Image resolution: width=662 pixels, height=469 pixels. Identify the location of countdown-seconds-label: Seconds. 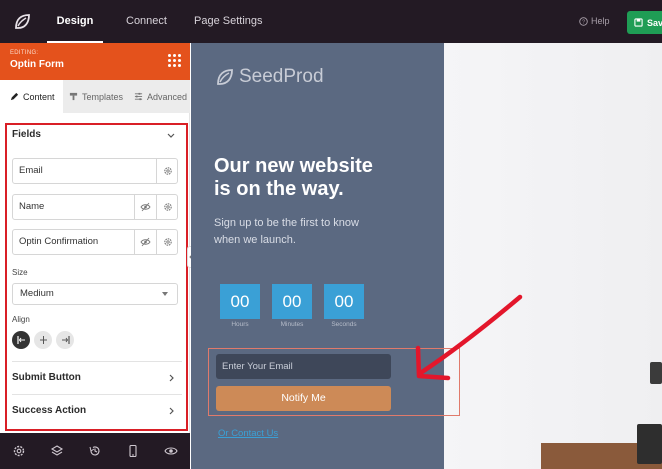
(344, 324).